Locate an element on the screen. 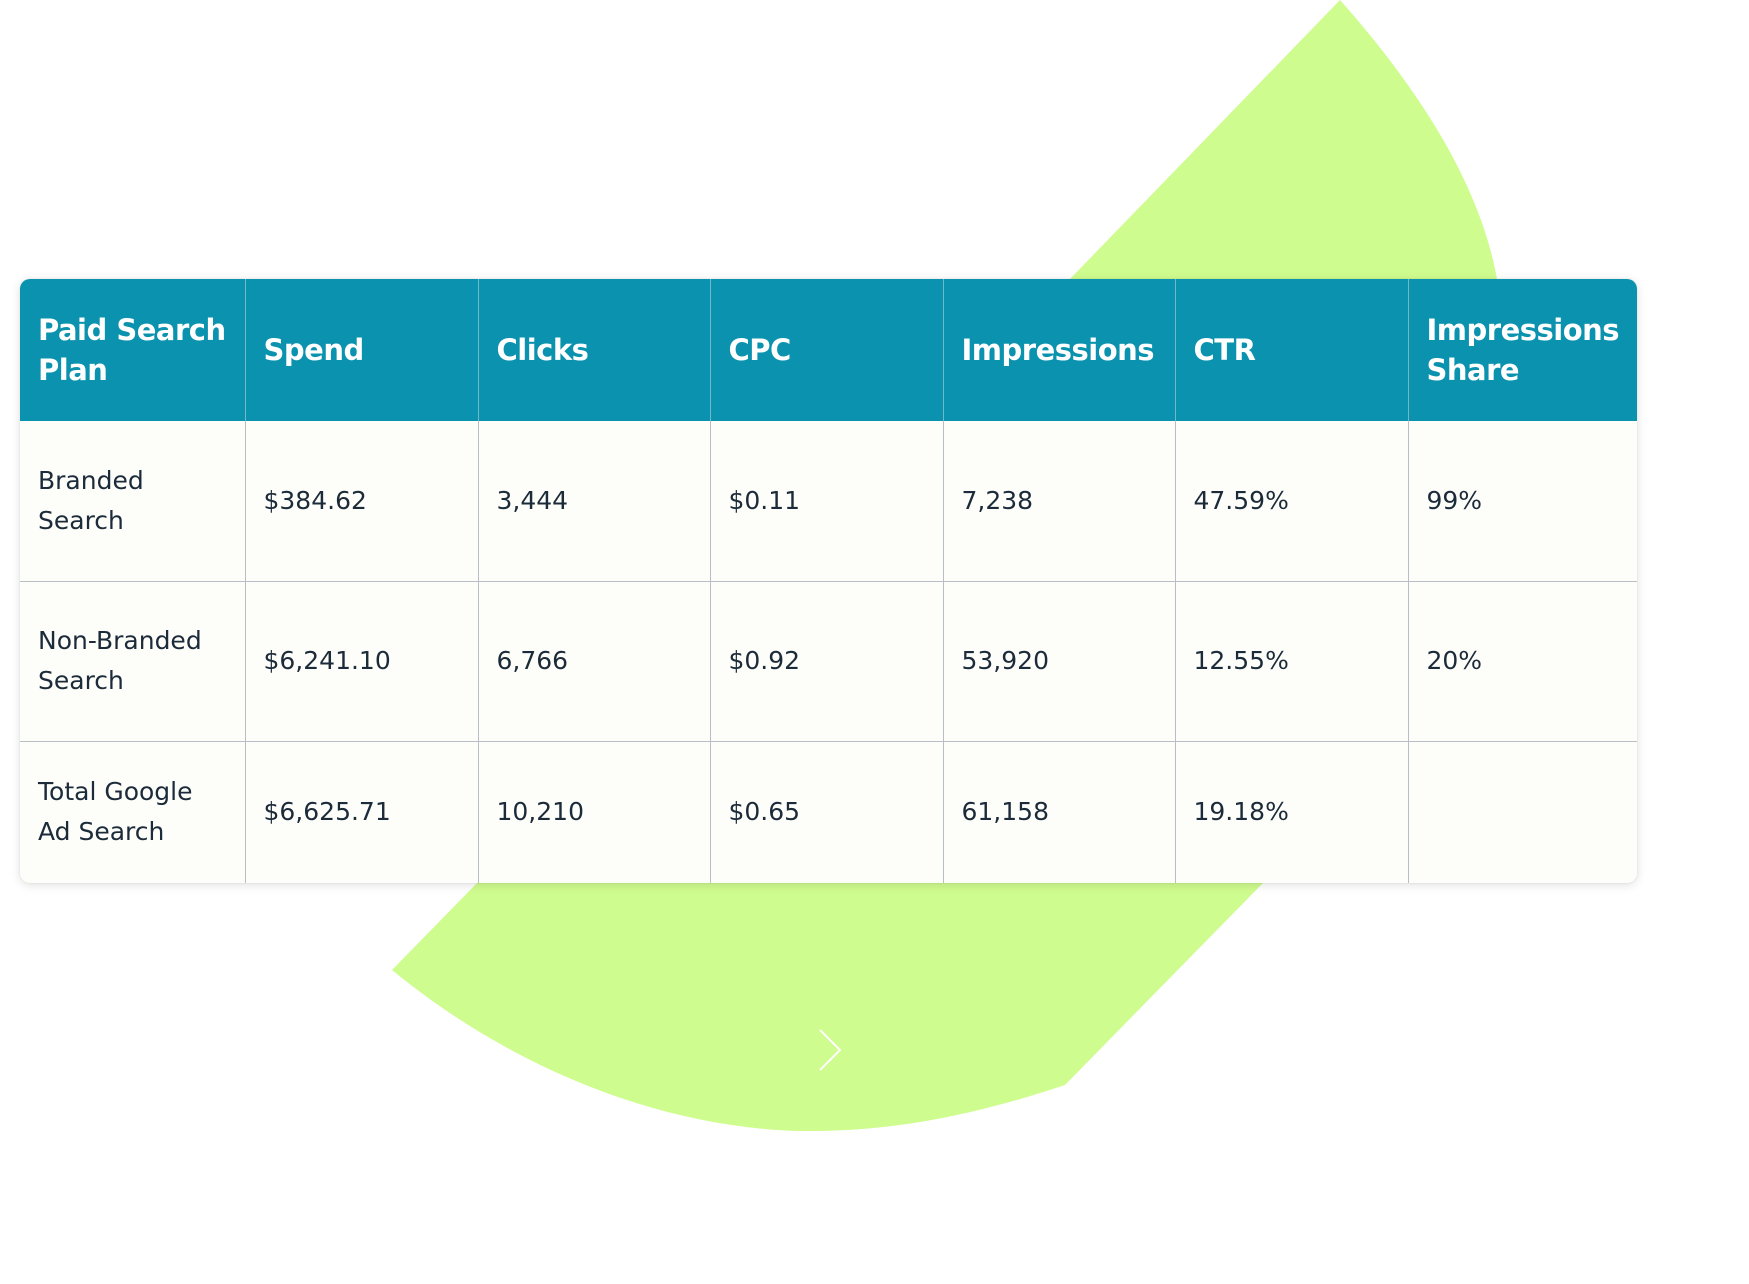 The image size is (1749, 1284). cell-spend: $384.62 is located at coordinates (362, 501).